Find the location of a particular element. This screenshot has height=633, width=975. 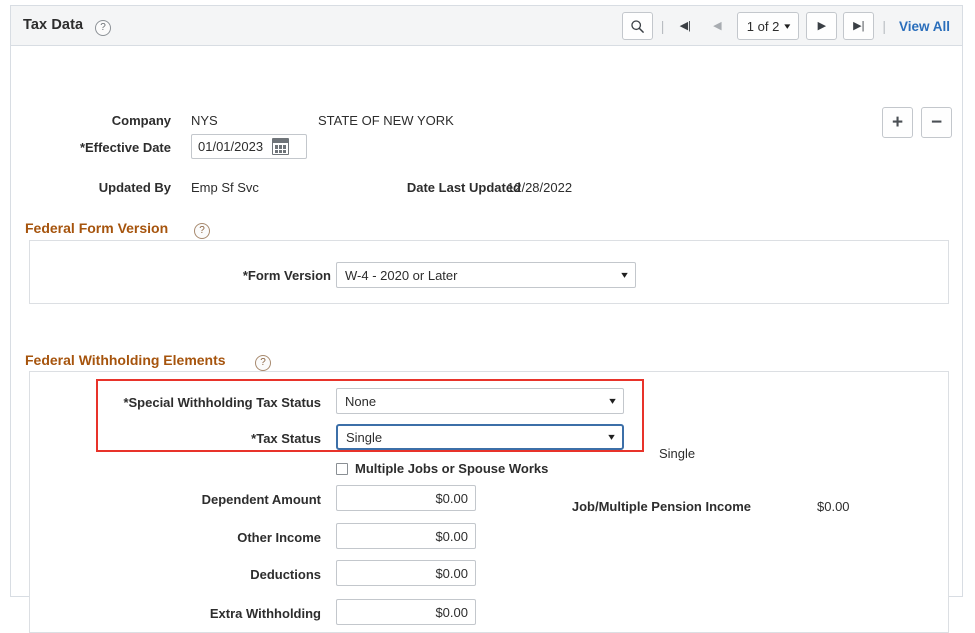

first-page-button: ◀| is located at coordinates (685, 26).